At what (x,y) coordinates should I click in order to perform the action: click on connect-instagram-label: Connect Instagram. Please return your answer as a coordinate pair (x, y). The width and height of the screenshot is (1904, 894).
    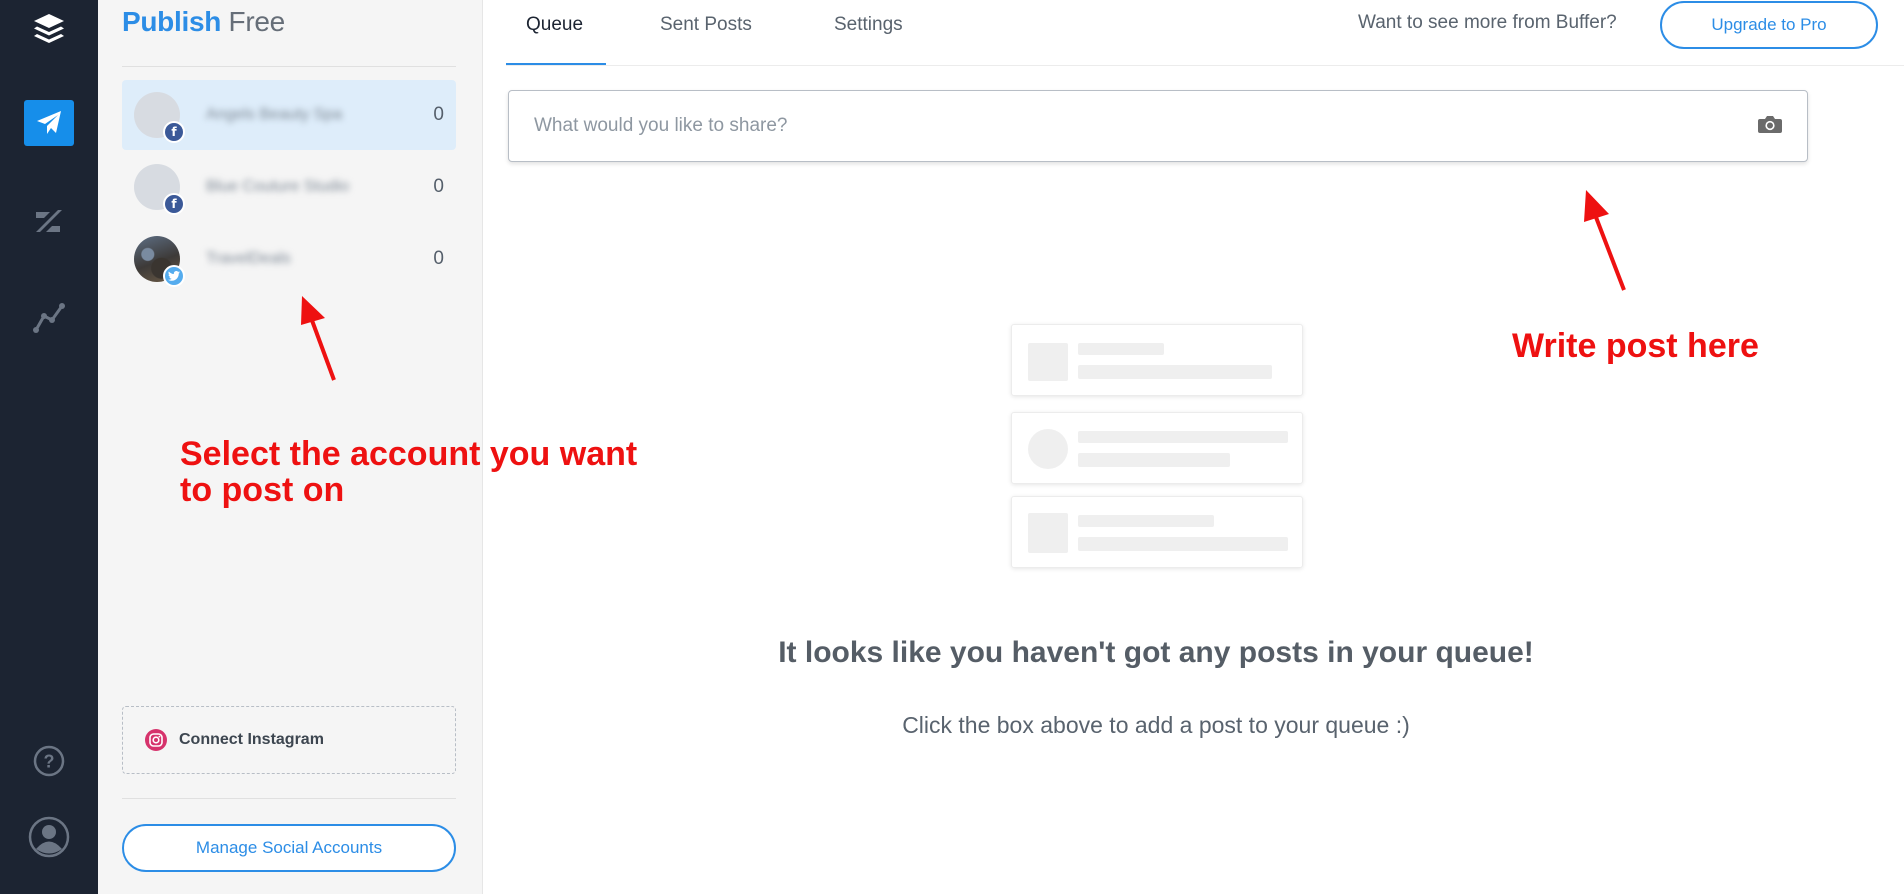
    Looking at the image, I should click on (251, 739).